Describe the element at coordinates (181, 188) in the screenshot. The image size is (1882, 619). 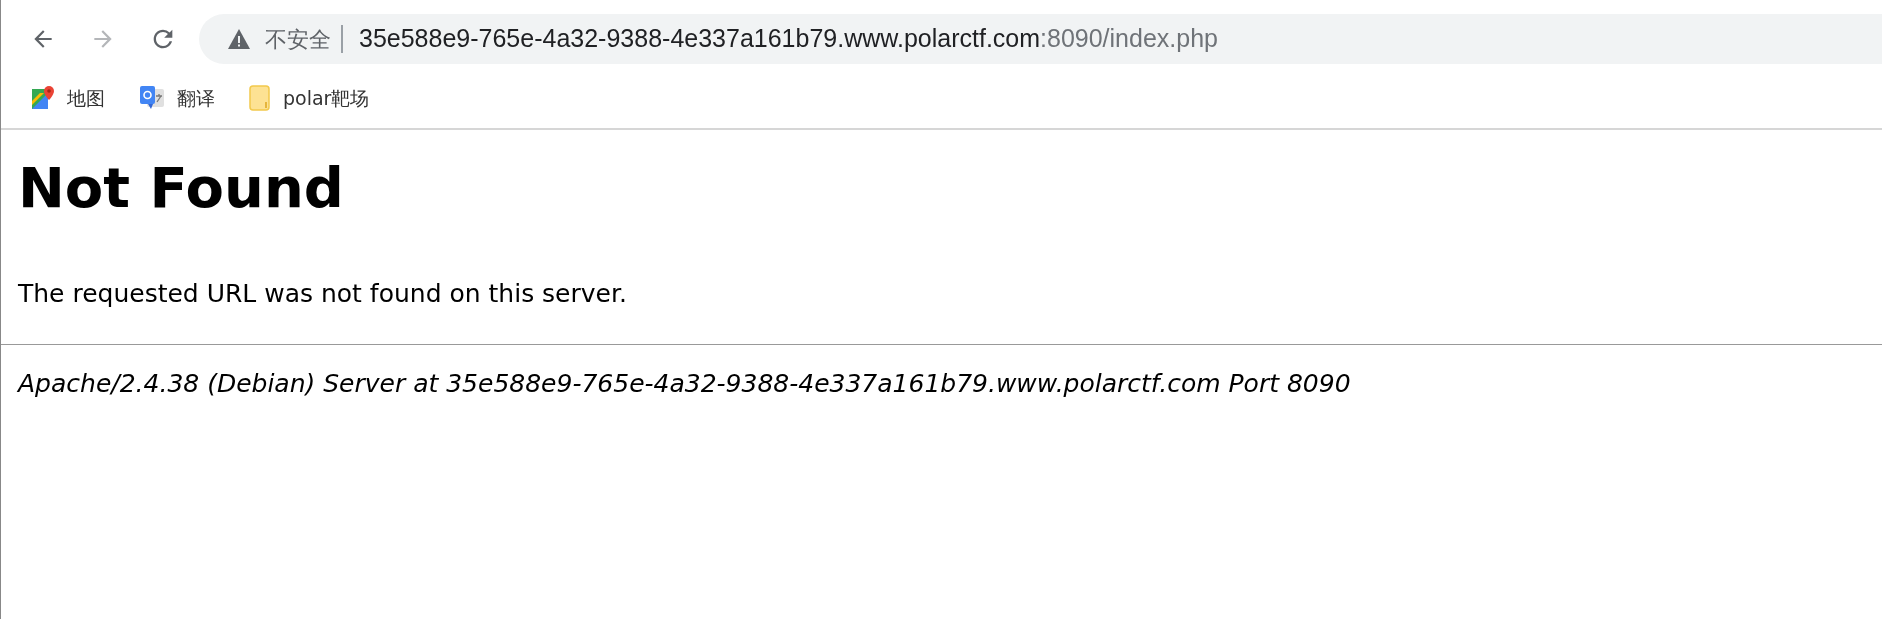
I see `page-heading: Not Found` at that location.